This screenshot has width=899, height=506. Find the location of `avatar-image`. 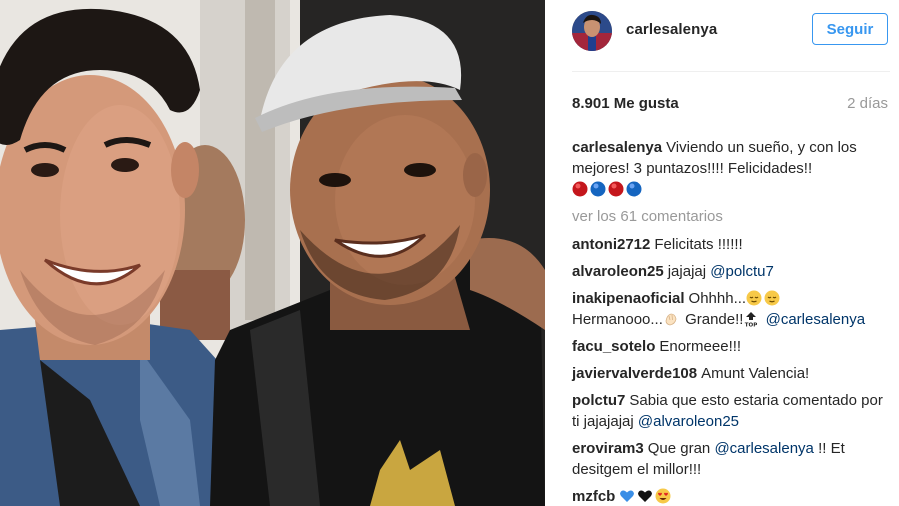

avatar-image is located at coordinates (592, 31).